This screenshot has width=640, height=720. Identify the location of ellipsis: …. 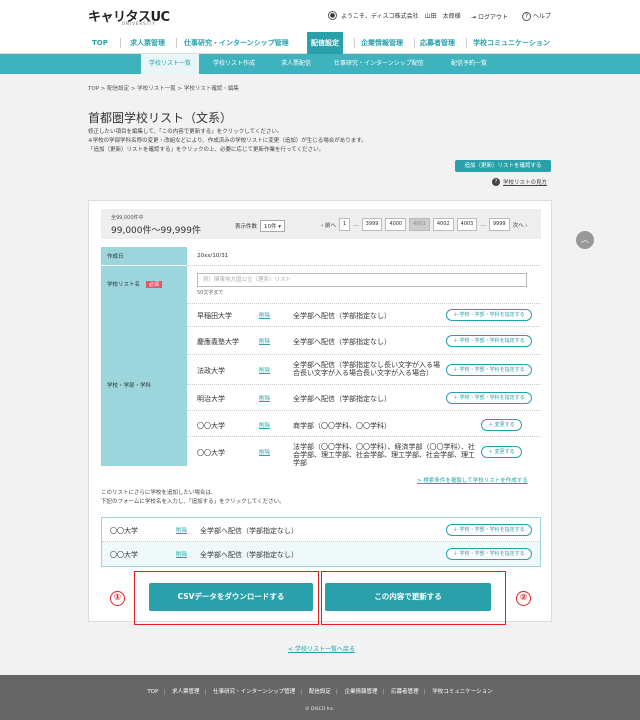
(356, 224).